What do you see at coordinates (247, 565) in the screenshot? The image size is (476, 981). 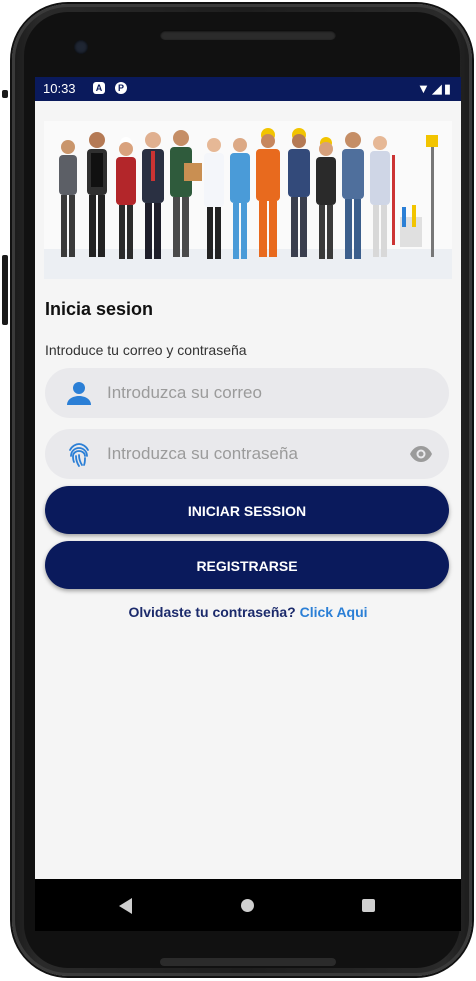 I see `register-button: REGISTRARSE` at bounding box center [247, 565].